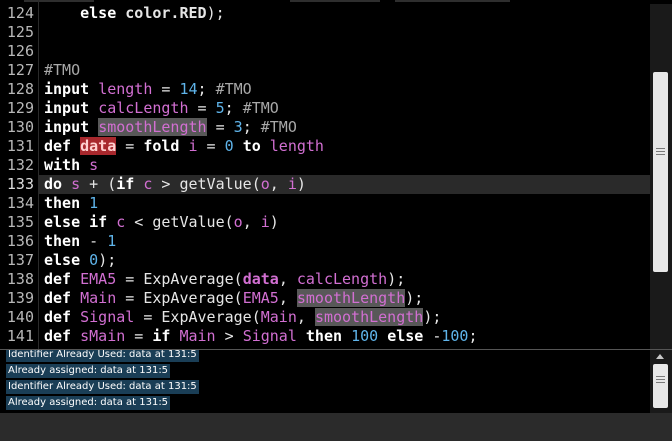 The width and height of the screenshot is (672, 441). I want to click on code-line: input calcLength = 5; #TMO, so click(161, 108).